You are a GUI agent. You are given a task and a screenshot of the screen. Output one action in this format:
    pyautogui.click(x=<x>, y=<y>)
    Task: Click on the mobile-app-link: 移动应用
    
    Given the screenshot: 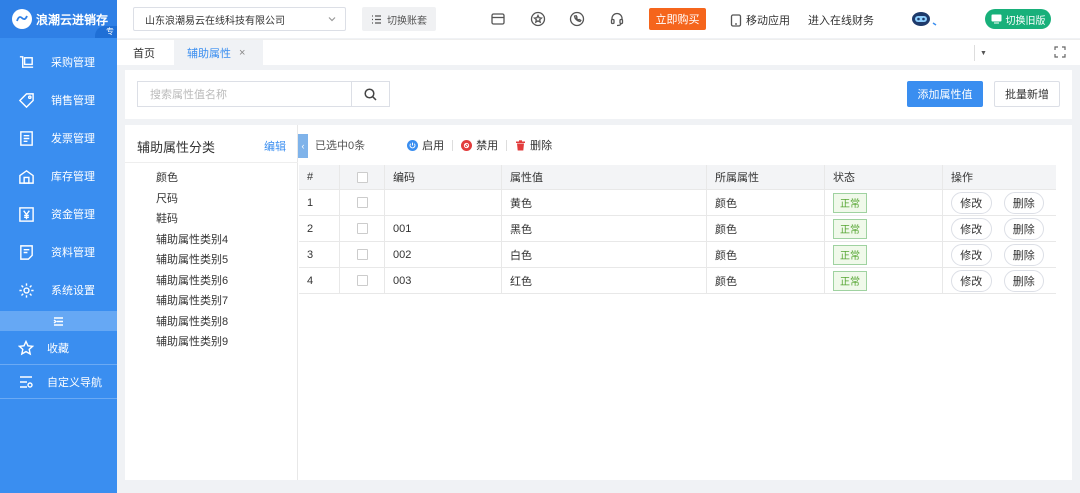 What is the action you would take?
    pyautogui.click(x=760, y=20)
    